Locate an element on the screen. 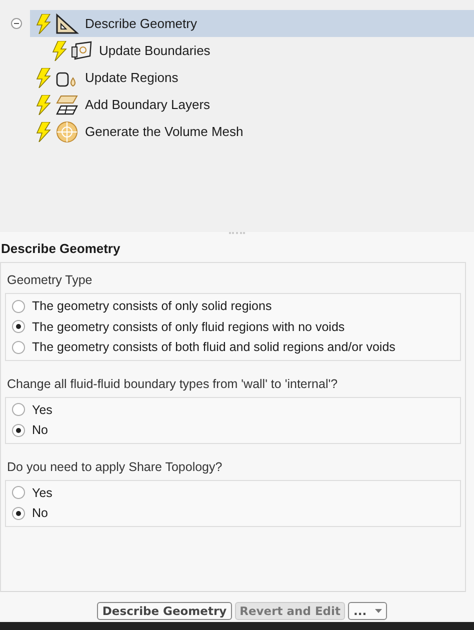 The image size is (474, 630). tree-item: Generate the Volume Mesh is located at coordinates (252, 131).